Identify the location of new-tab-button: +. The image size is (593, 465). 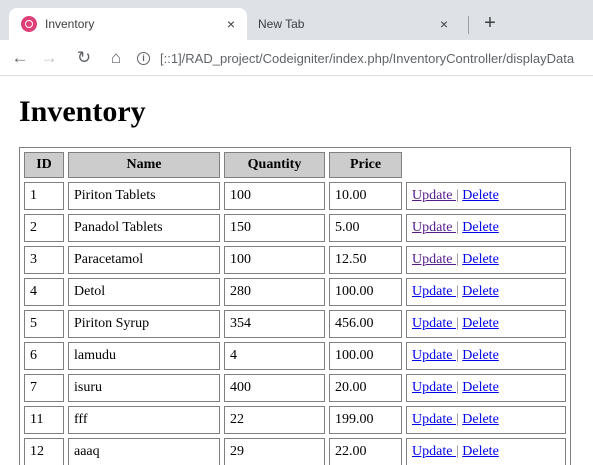
(490, 24).